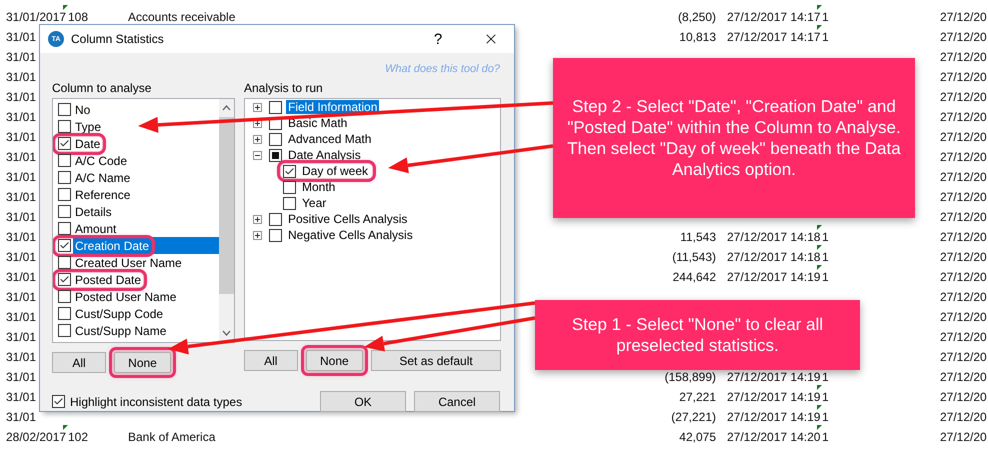  Describe the element at coordinates (438, 39) in the screenshot. I see `help-button: ?` at that location.